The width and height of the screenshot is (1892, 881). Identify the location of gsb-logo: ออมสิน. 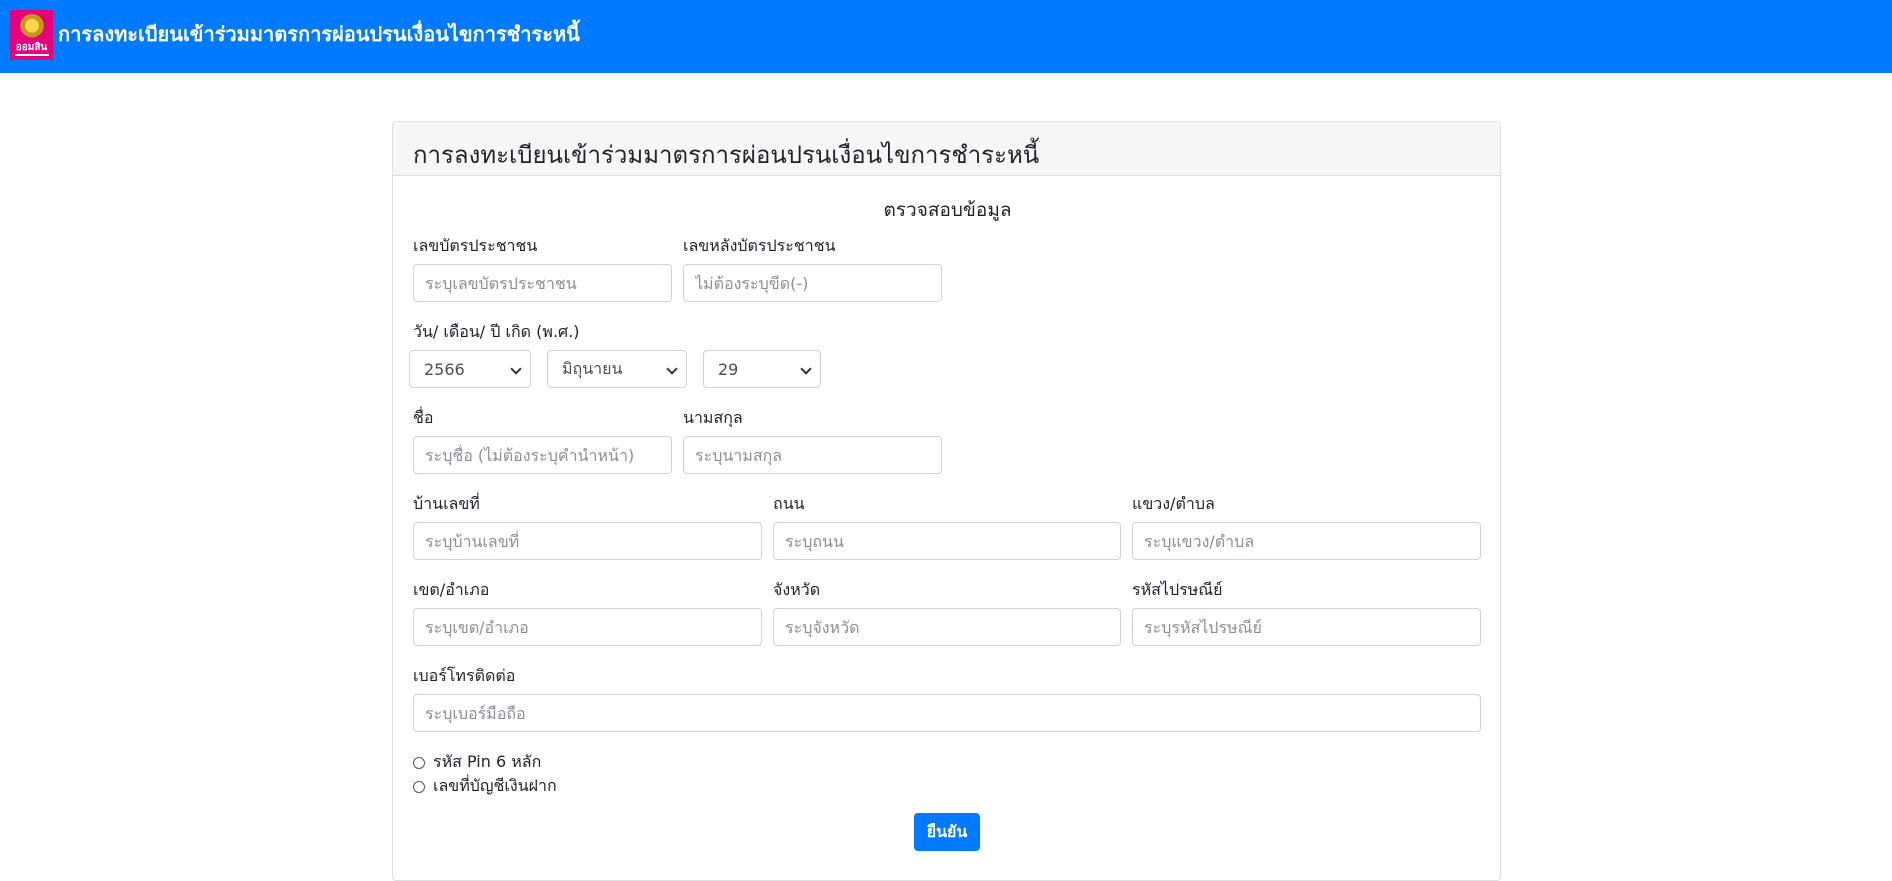
(31, 35).